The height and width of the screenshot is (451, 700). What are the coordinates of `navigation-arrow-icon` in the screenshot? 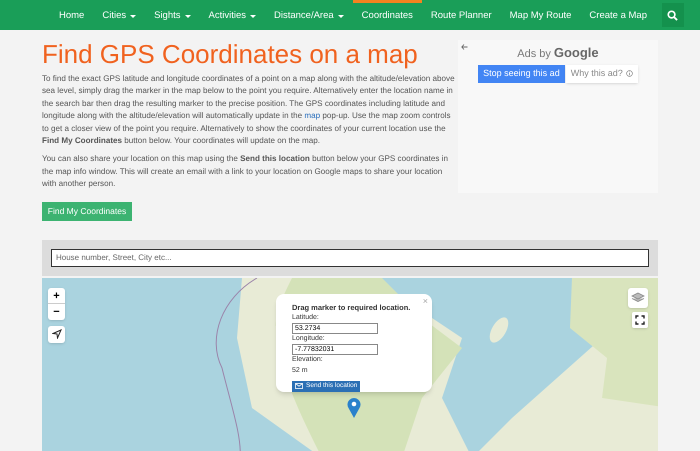 It's located at (57, 334).